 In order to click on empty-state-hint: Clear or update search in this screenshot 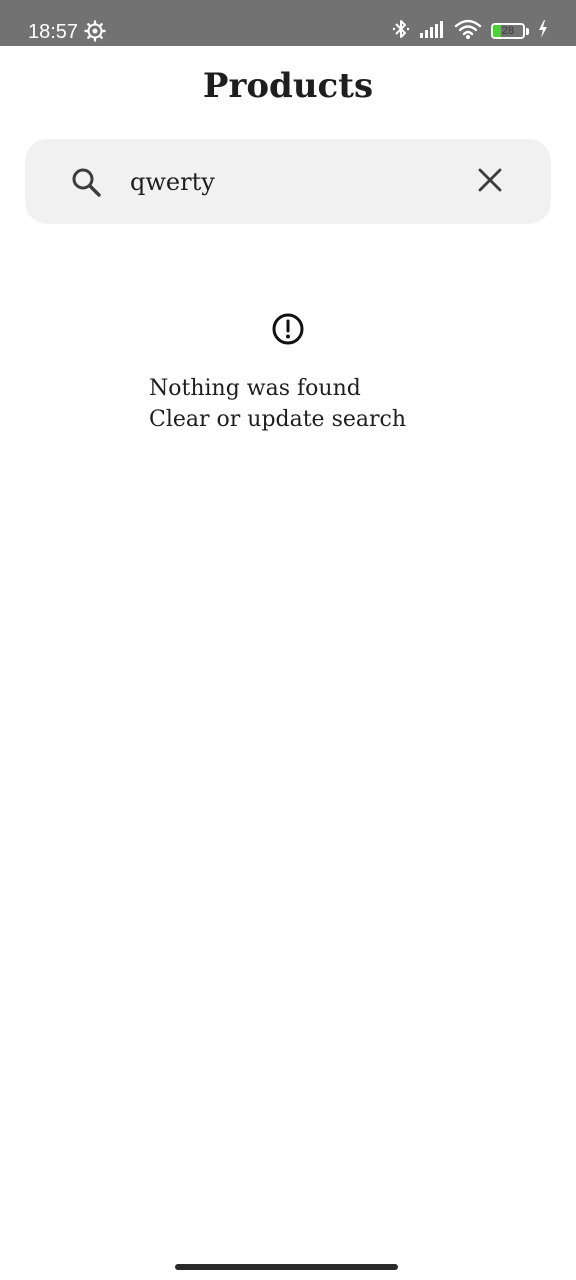, I will do `click(278, 419)`.